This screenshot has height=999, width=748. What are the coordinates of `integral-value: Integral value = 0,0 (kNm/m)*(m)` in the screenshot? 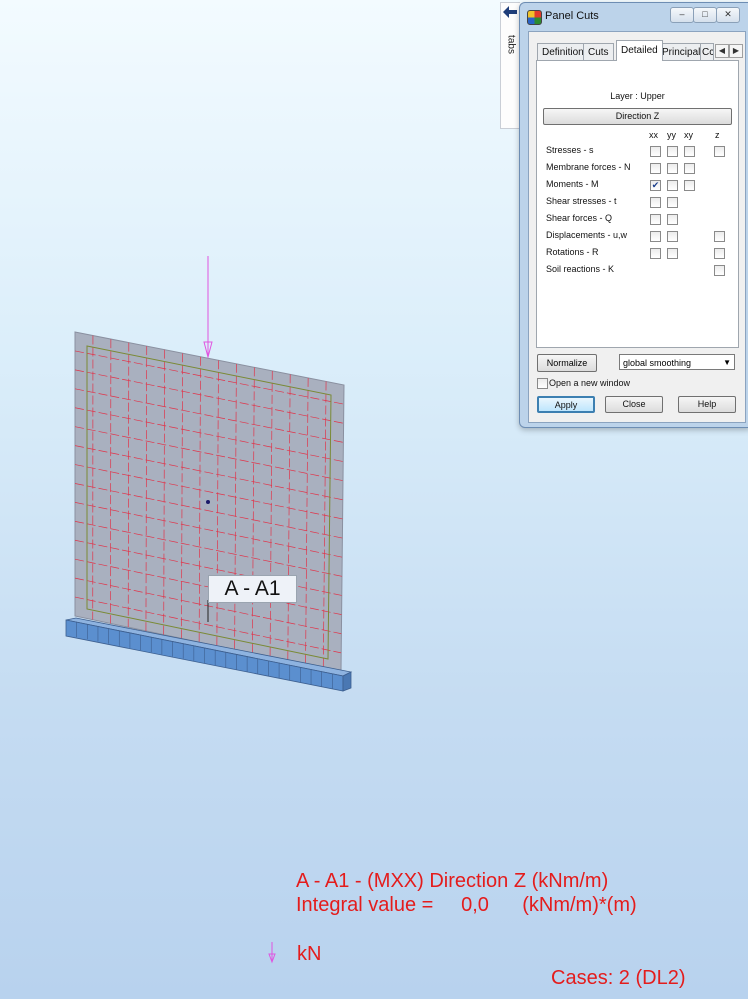 It's located at (466, 905).